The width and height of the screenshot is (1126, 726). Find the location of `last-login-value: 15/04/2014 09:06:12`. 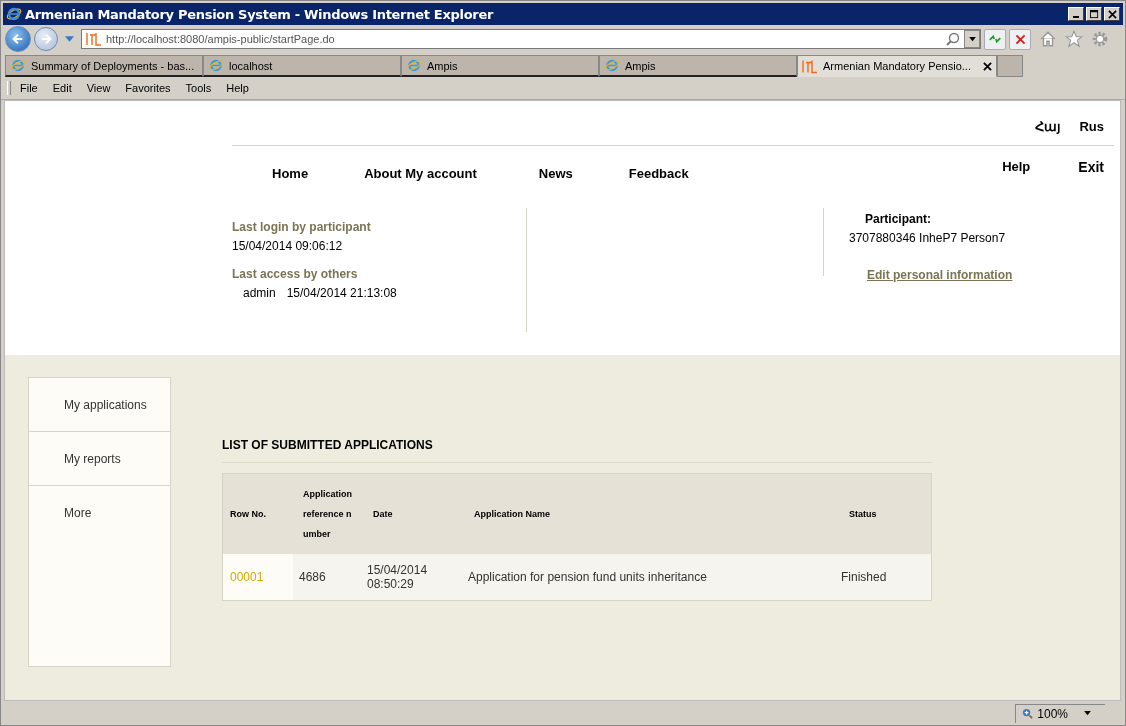

last-login-value: 15/04/2014 09:06:12 is located at coordinates (288, 246).